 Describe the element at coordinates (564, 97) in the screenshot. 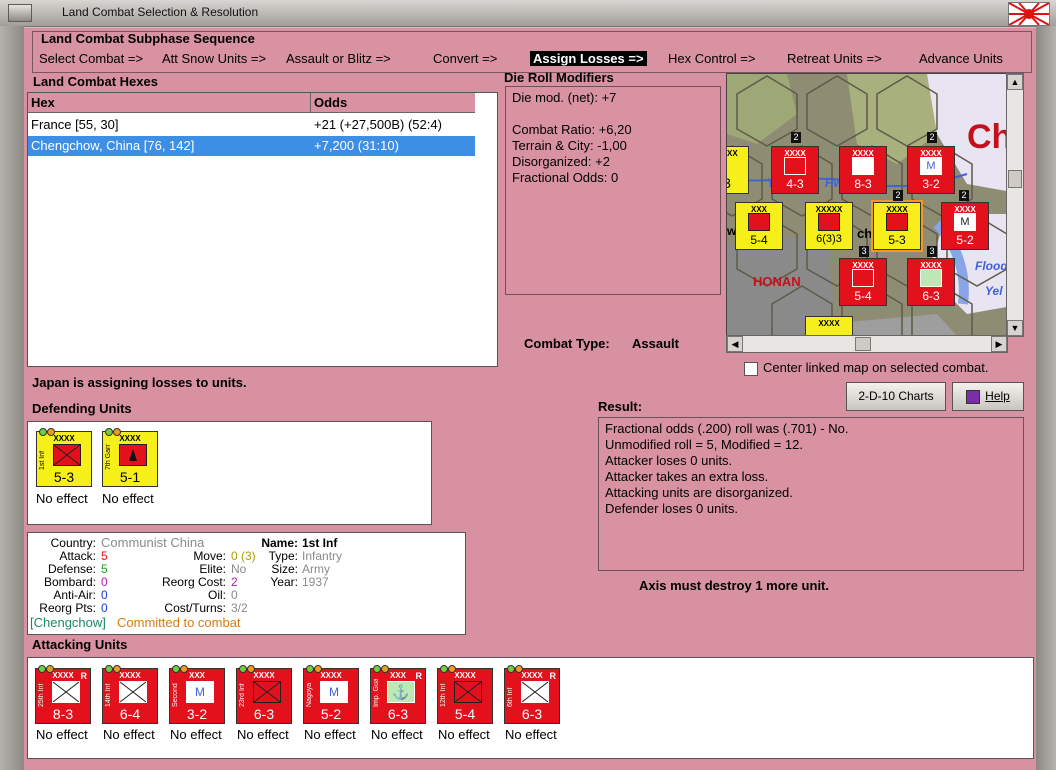

I see `die-mod-line: Die mod. (net): +7` at that location.